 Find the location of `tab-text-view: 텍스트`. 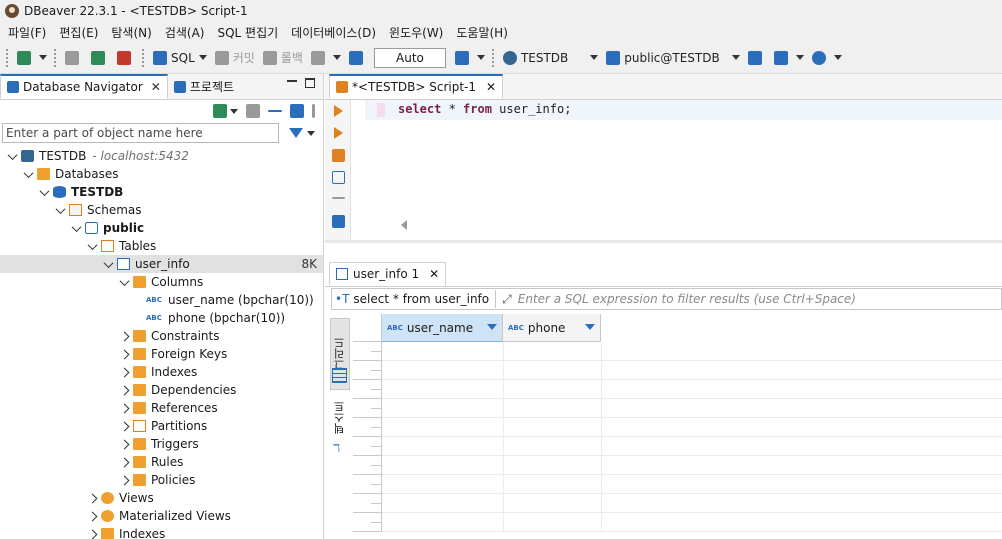

tab-text-view: 텍스트 is located at coordinates (340, 418).